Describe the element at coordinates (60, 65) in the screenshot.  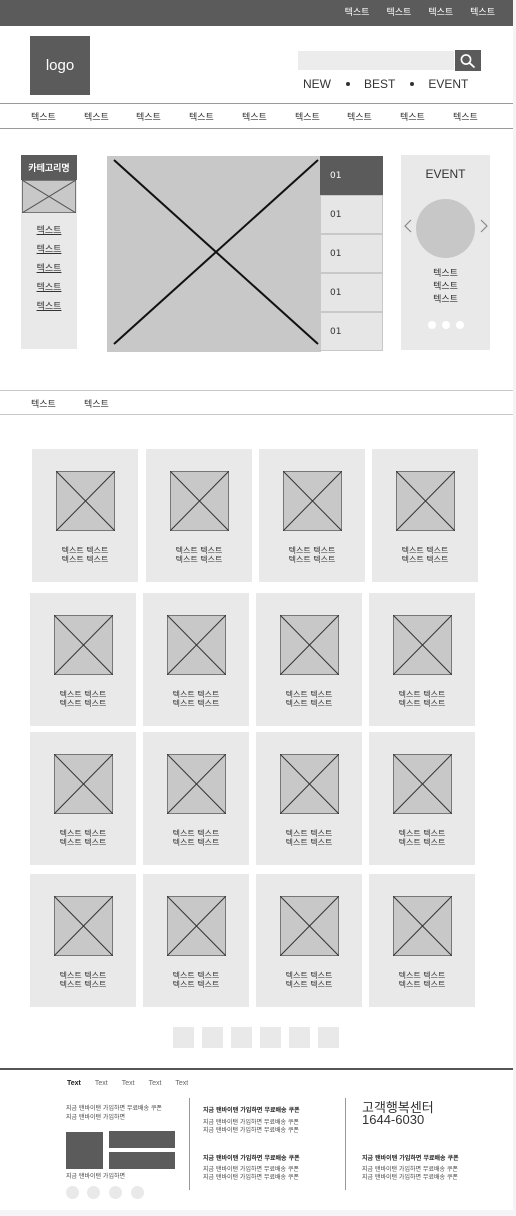
I see `logo: logo` at that location.